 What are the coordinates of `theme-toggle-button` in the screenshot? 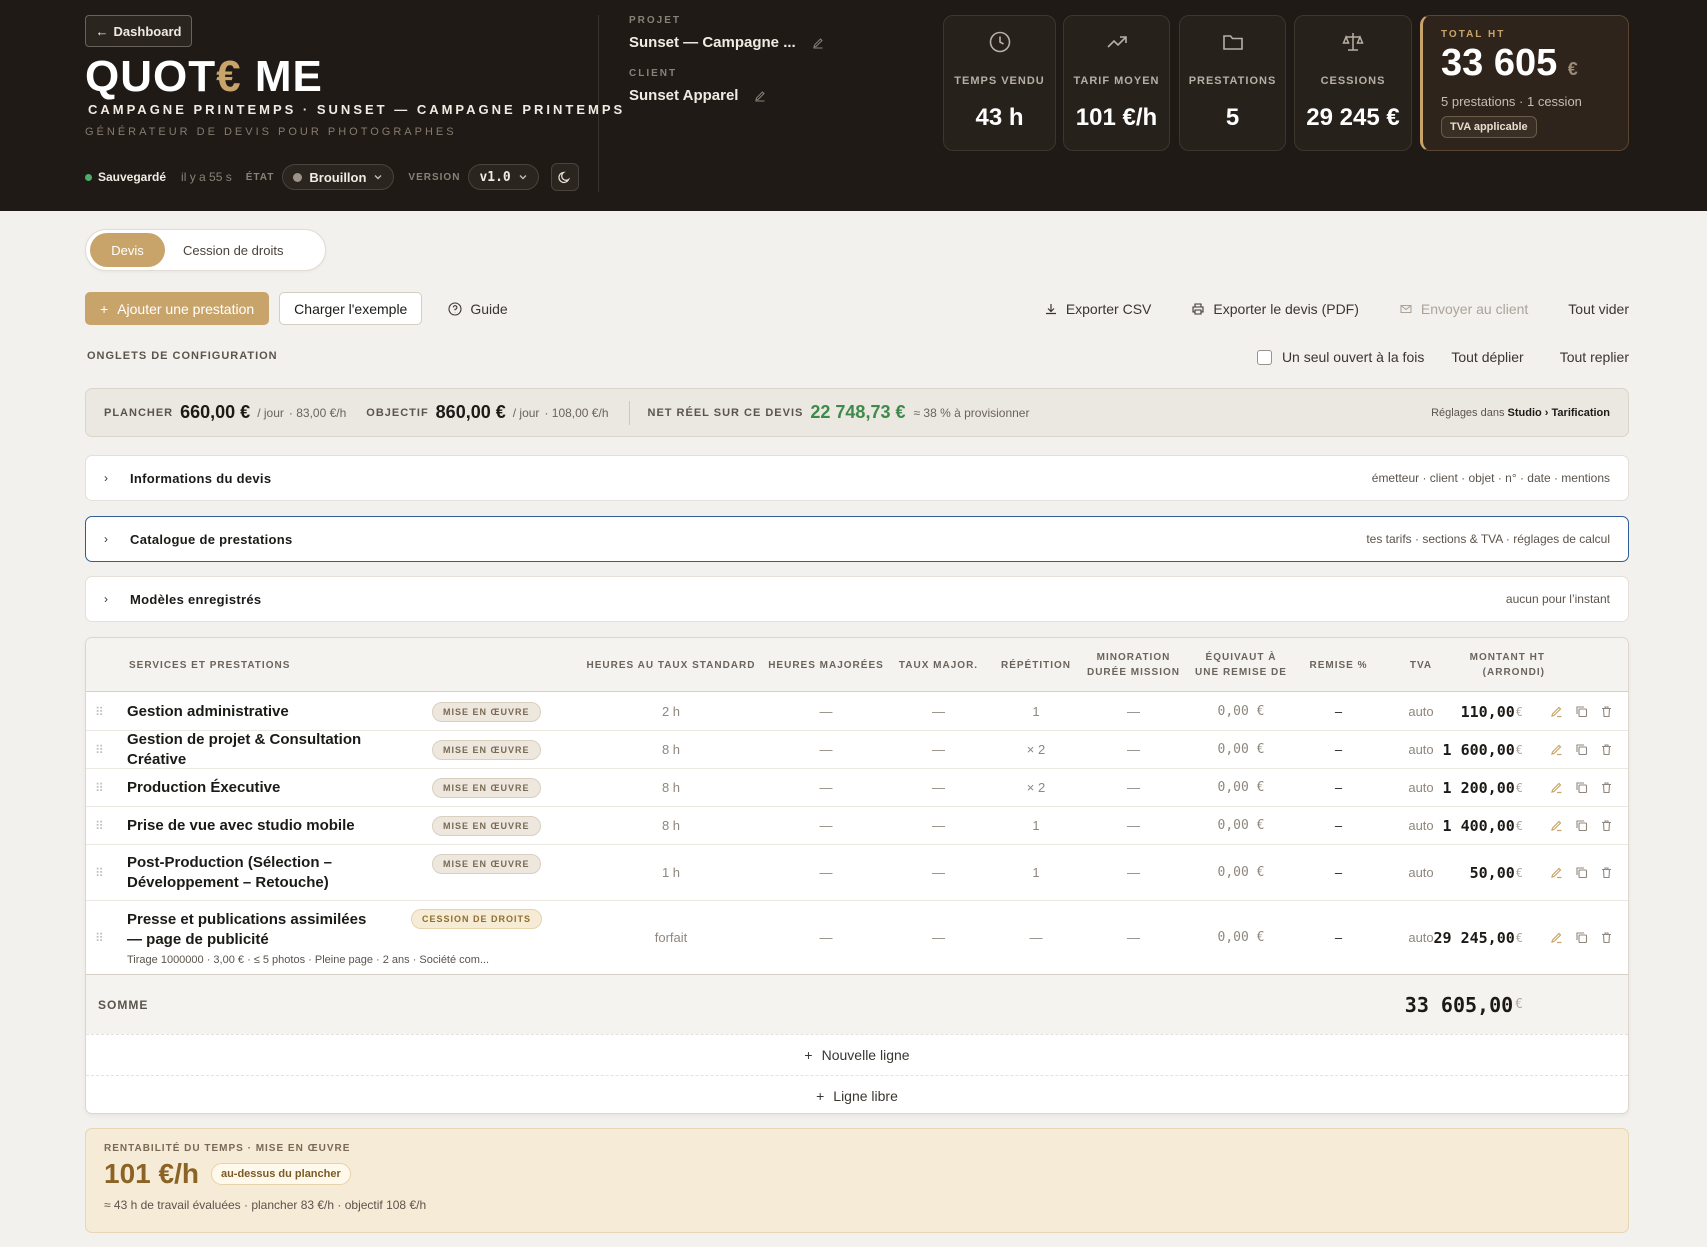 It's located at (564, 177).